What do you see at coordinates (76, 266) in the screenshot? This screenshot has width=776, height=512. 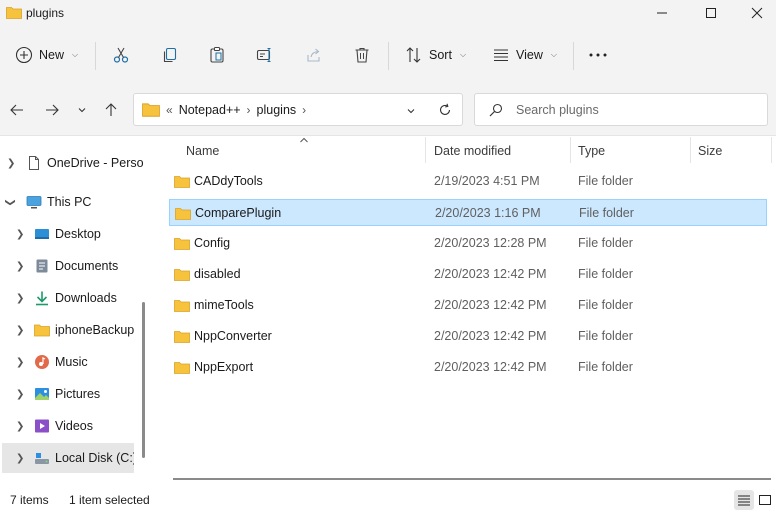 I see `nav-item-documents: ❯ Documents` at bounding box center [76, 266].